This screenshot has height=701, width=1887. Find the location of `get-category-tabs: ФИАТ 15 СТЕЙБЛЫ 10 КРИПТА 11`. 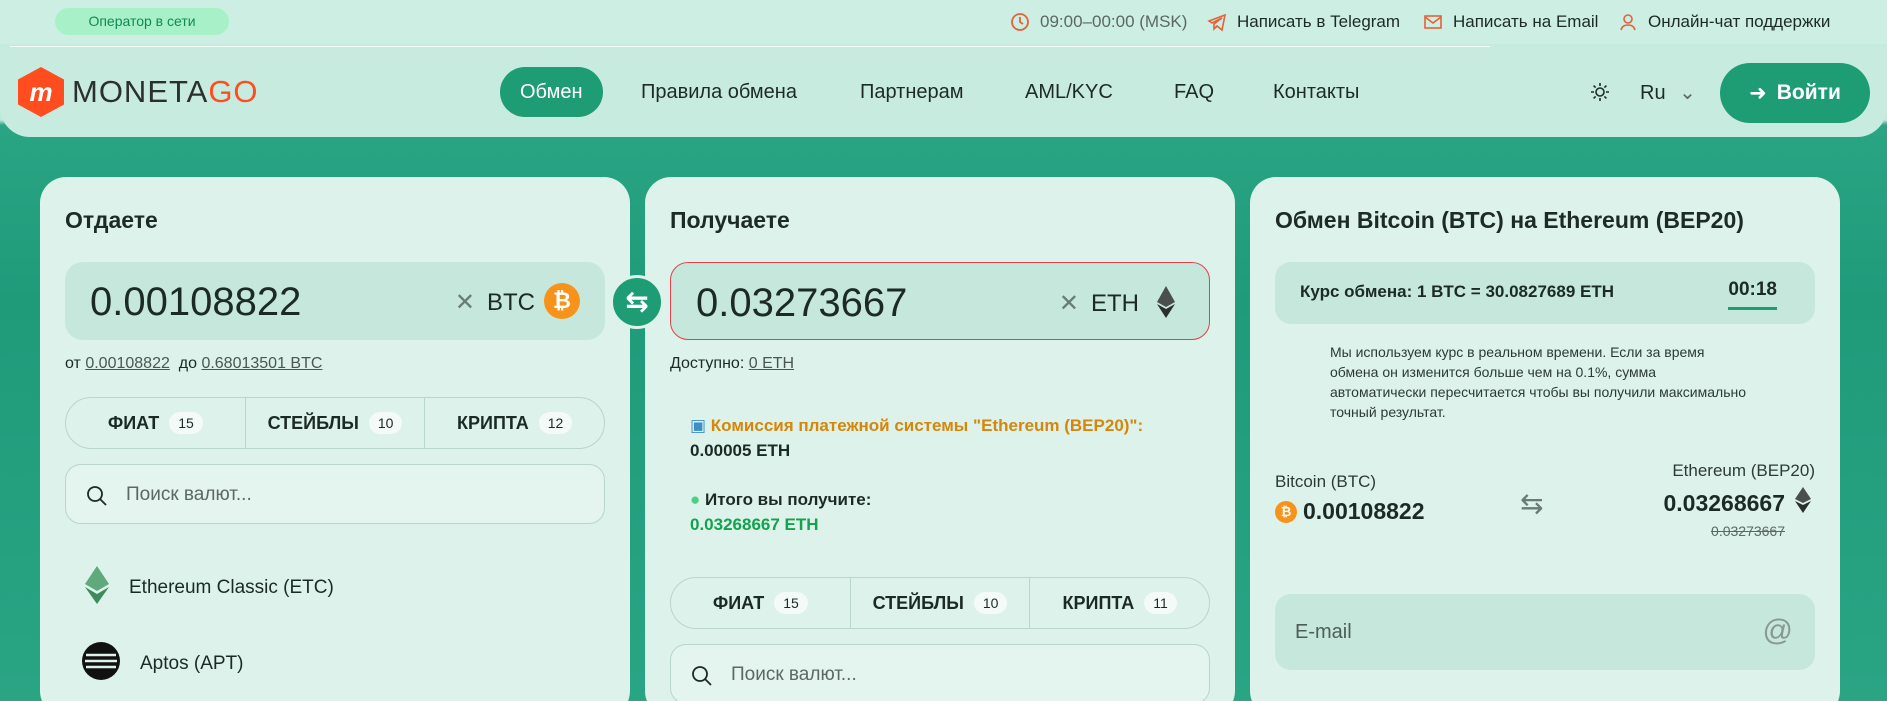

get-category-tabs: ФИАТ 15 СТЕЙБЛЫ 10 КРИПТА 11 is located at coordinates (940, 603).